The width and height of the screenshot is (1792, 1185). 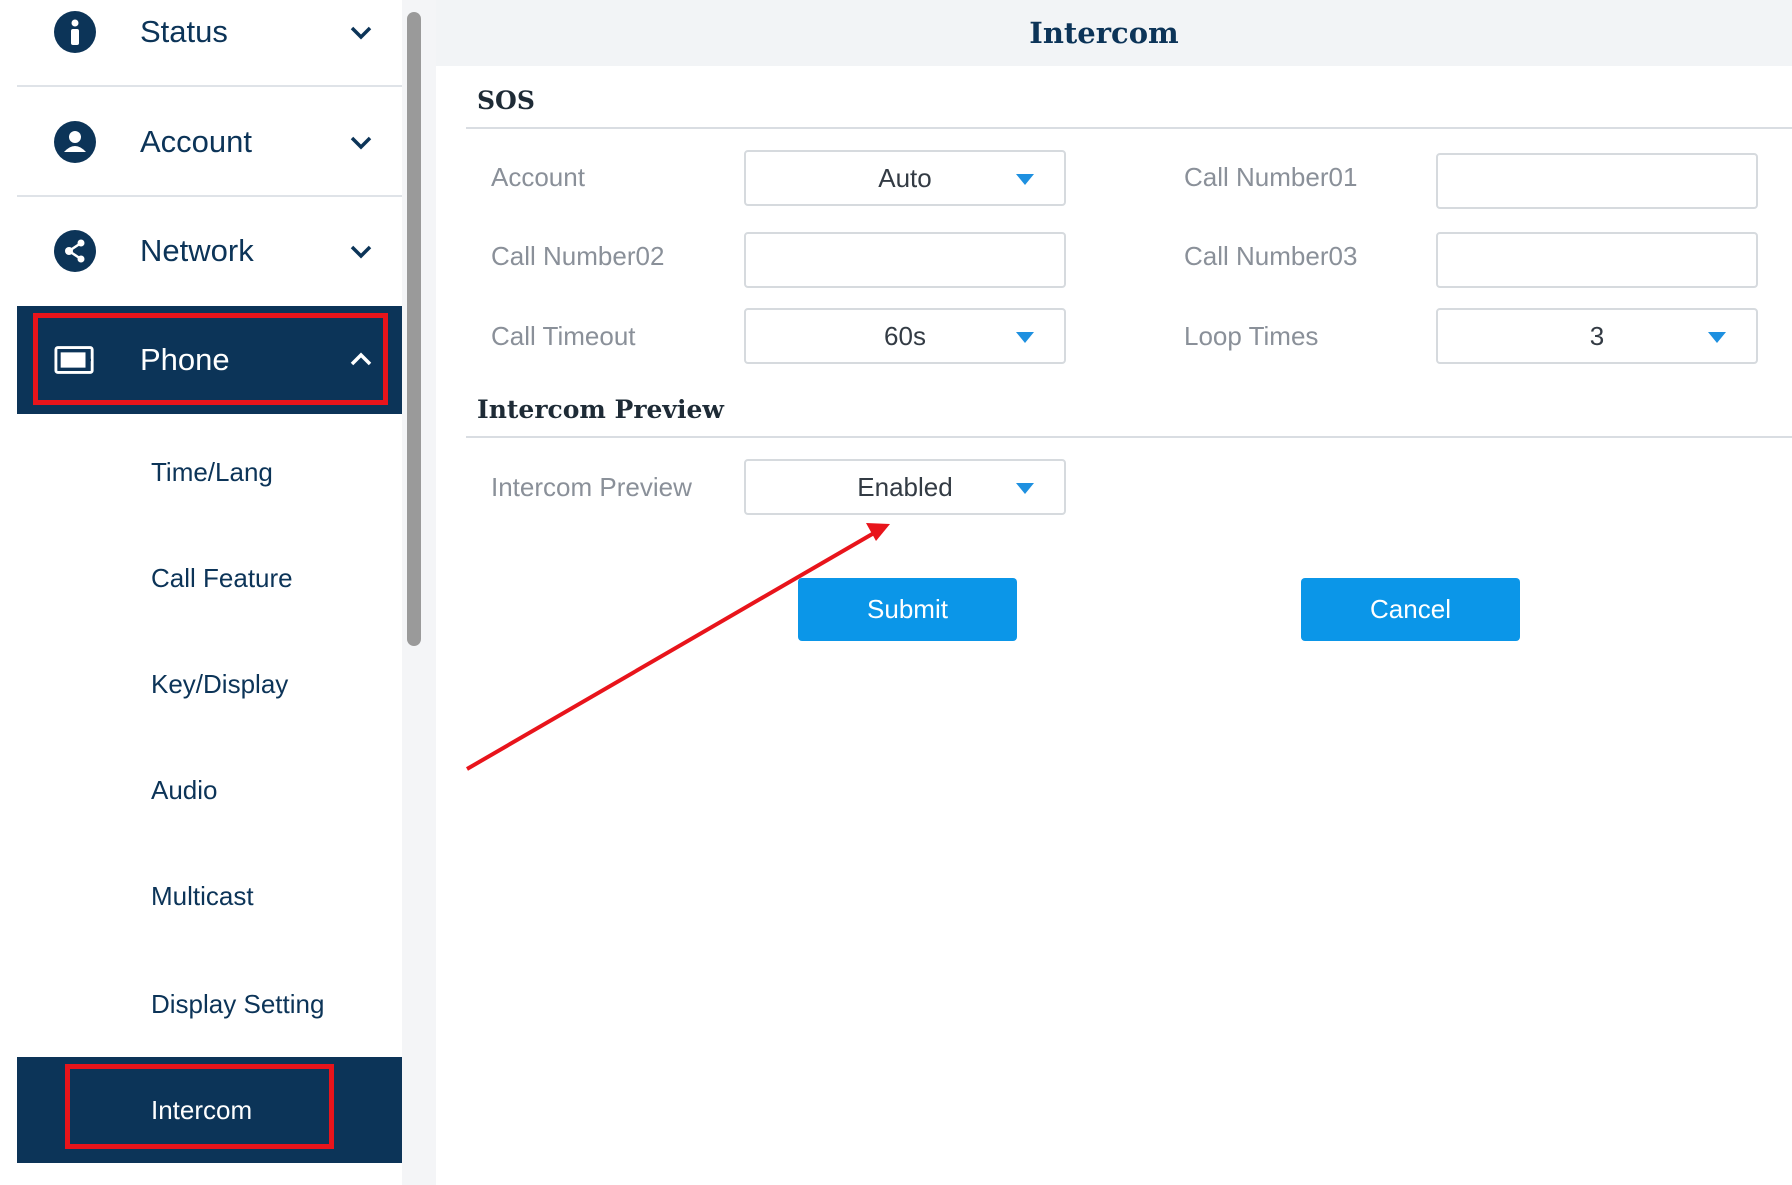 What do you see at coordinates (1597, 181) in the screenshot?
I see `call-number01-input` at bounding box center [1597, 181].